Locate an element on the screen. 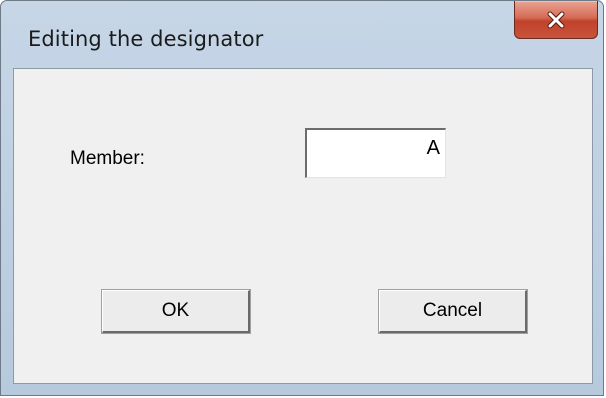 The width and height of the screenshot is (606, 398). member-field: A is located at coordinates (375, 153).